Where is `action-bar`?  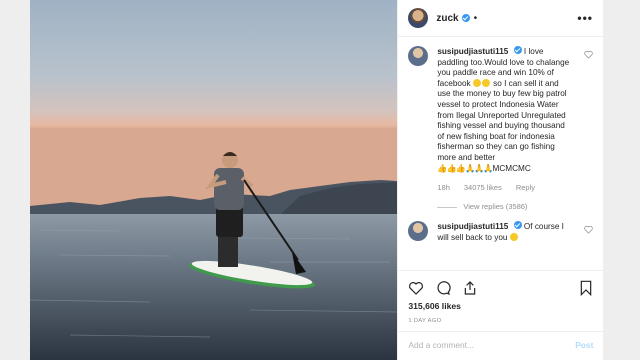 action-bar is located at coordinates (500, 288).